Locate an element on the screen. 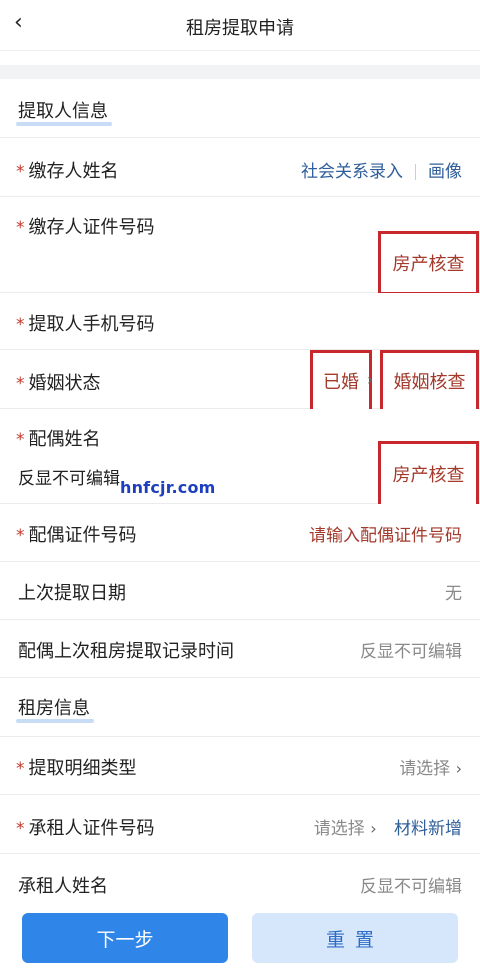 This screenshot has width=480, height=970. section-title-rental: 租房信息 is located at coordinates (54, 708).